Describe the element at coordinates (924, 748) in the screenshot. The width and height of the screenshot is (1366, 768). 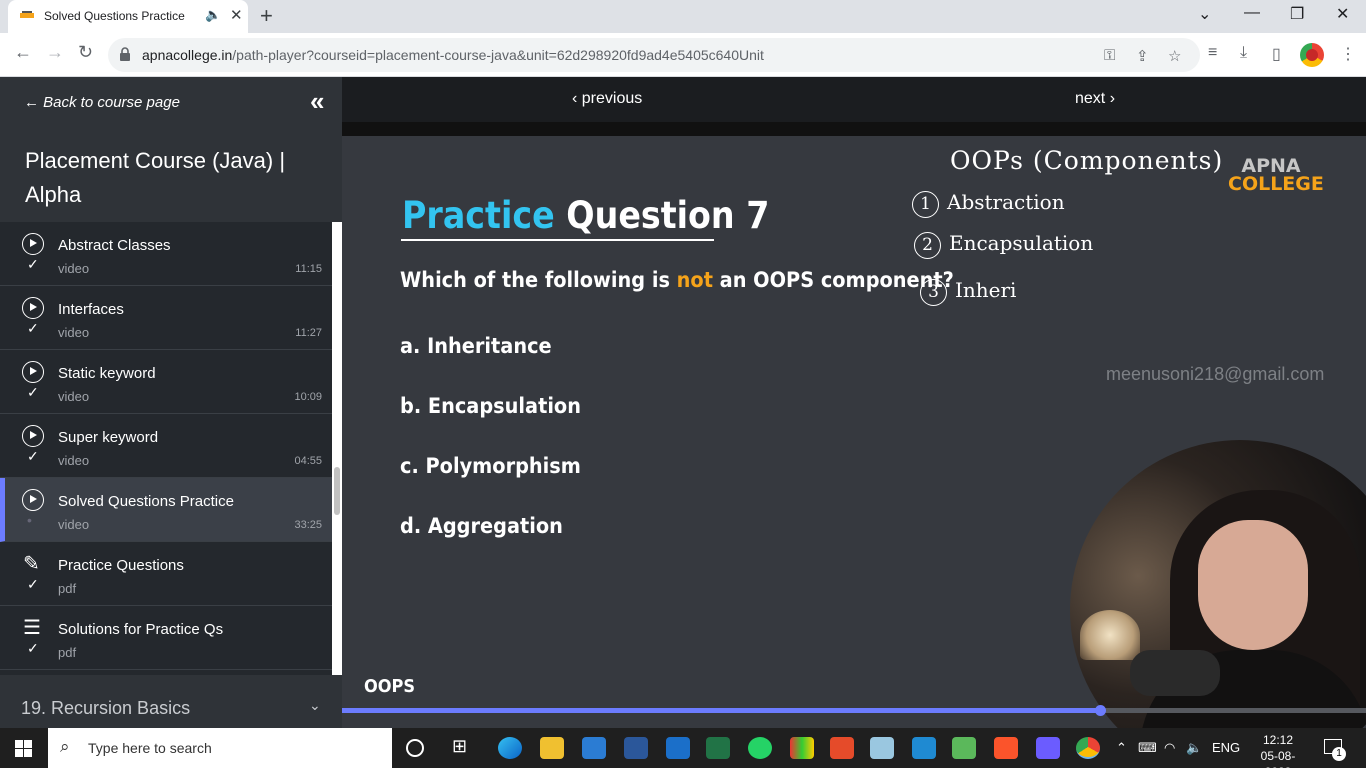
I see `vscode-icon` at that location.